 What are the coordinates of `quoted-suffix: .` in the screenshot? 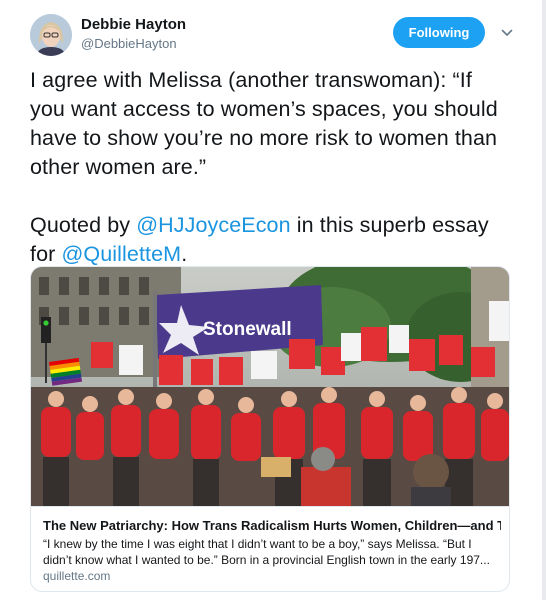 It's located at (184, 254).